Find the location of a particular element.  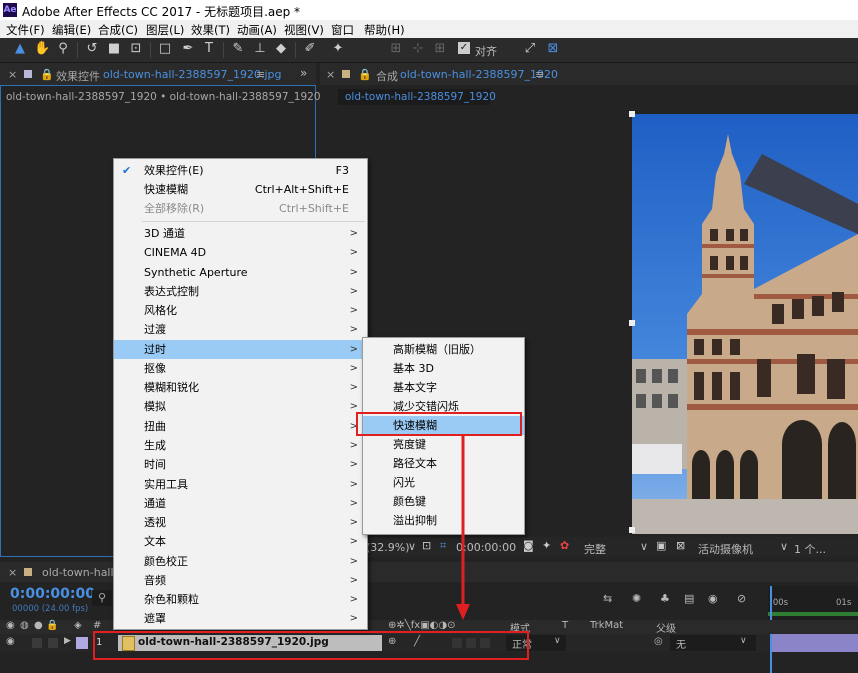

shy-layers-icon: ♣ is located at coordinates (665, 598).